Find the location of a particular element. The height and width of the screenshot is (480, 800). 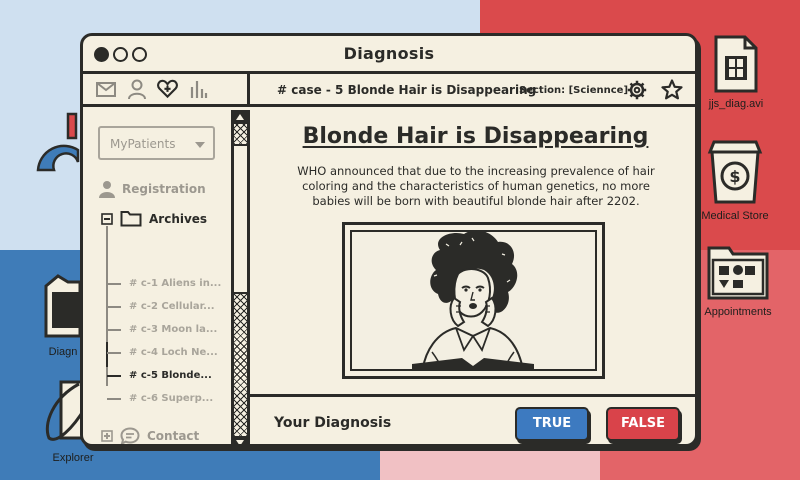

sidebar-item-label: Archives is located at coordinates (178, 218).